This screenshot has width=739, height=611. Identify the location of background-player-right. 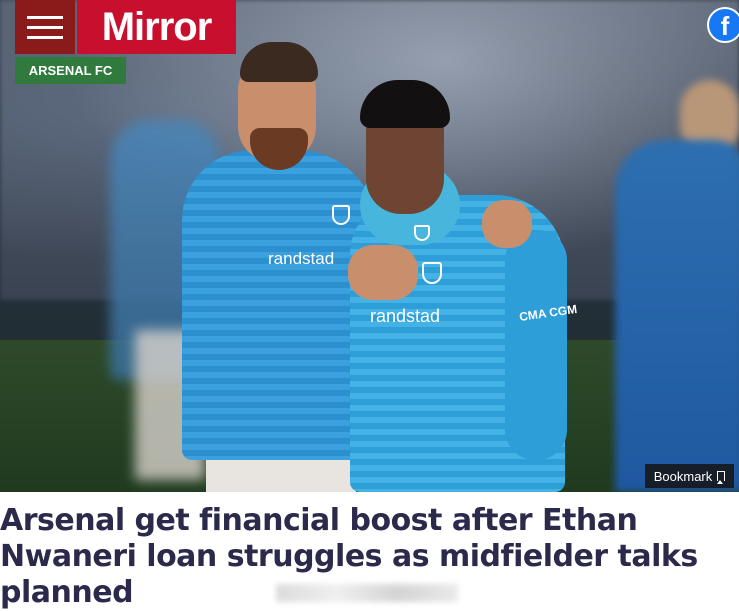
(677, 316).